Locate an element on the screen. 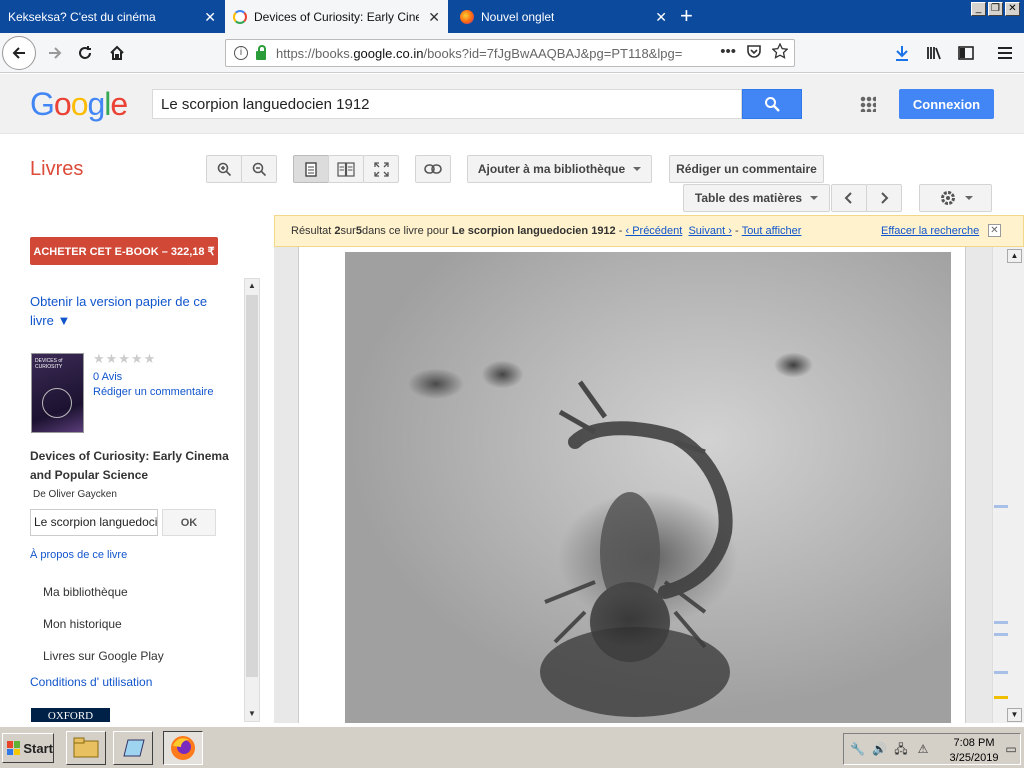 This screenshot has height=768, width=1024. network-icon: 🖧 is located at coordinates (901, 749).